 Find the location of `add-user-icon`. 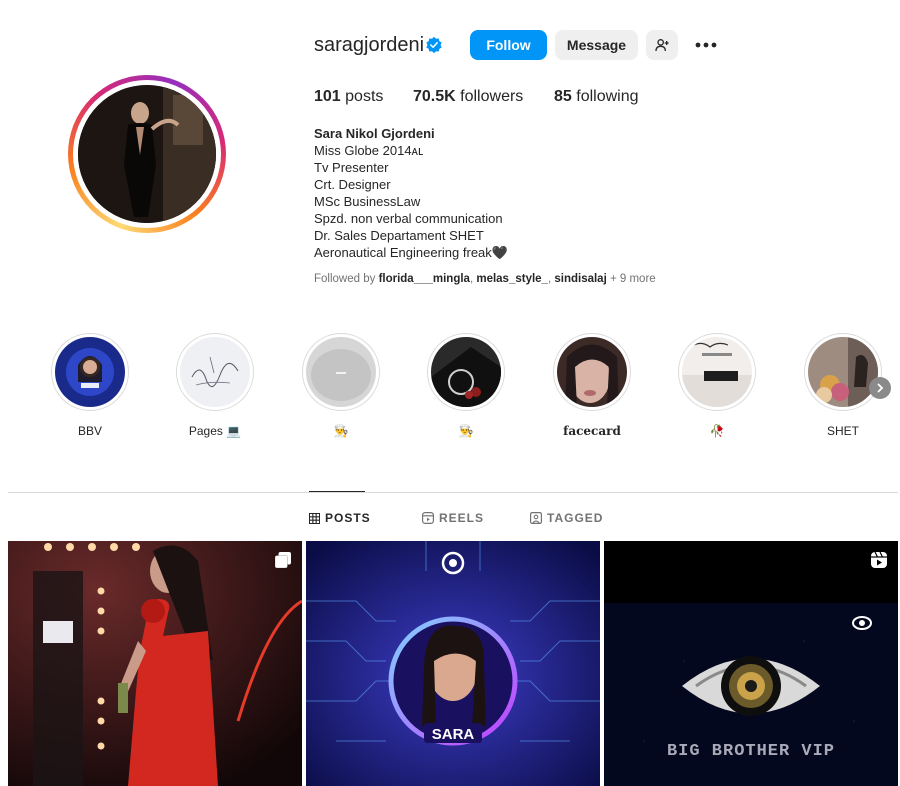

add-user-icon is located at coordinates (662, 45).